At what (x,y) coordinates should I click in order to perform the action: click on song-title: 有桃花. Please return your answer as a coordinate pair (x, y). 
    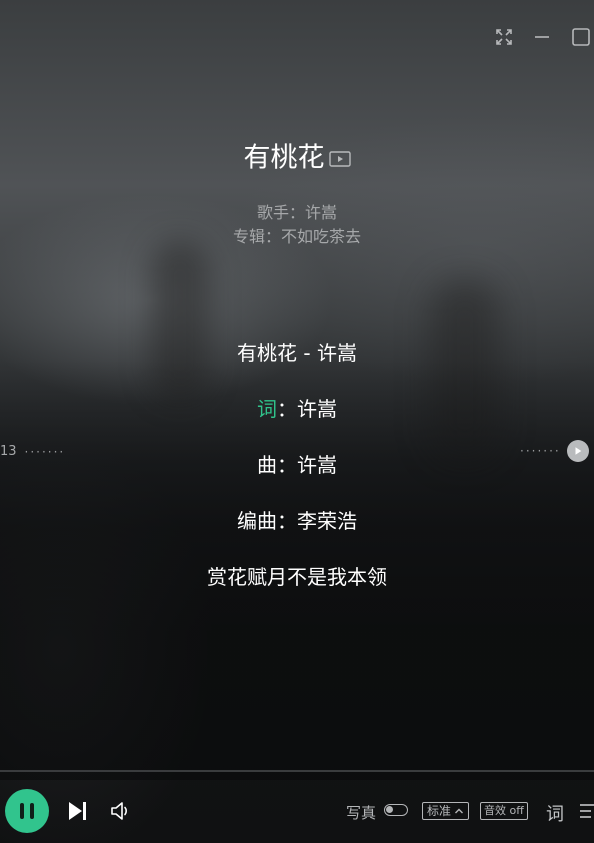
    Looking at the image, I should click on (284, 158).